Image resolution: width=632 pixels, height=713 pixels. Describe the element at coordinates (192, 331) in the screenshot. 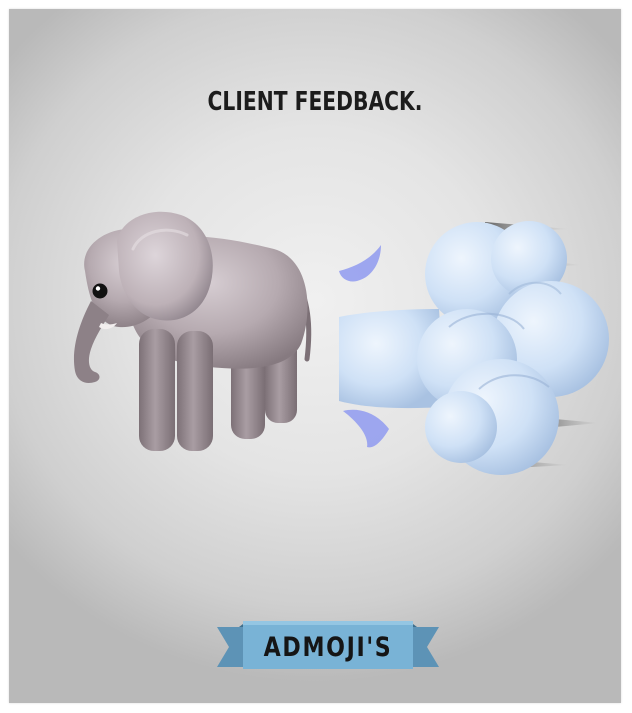

I see `elephant-icon` at that location.